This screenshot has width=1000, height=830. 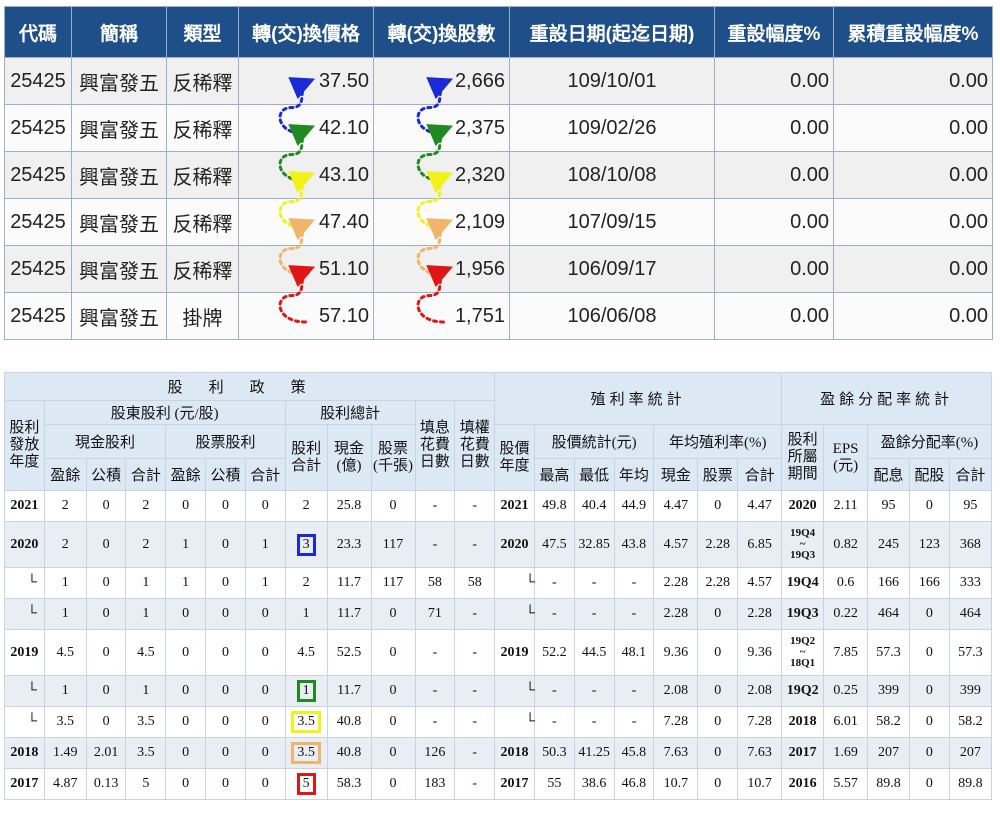 I want to click on col-period: 股利 所屬 期間, so click(x=803, y=457).